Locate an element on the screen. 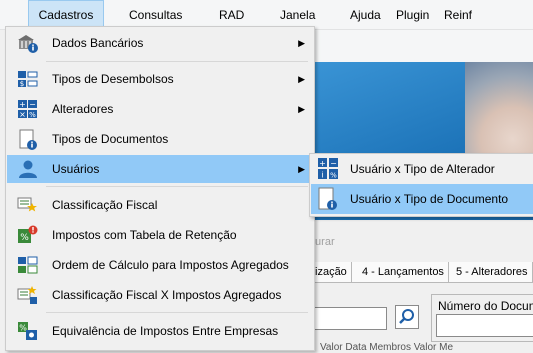 Image resolution: width=533 pixels, height=353 pixels. menu-item-label: Equivalência de Impostos Entre Empresas is located at coordinates (165, 331).